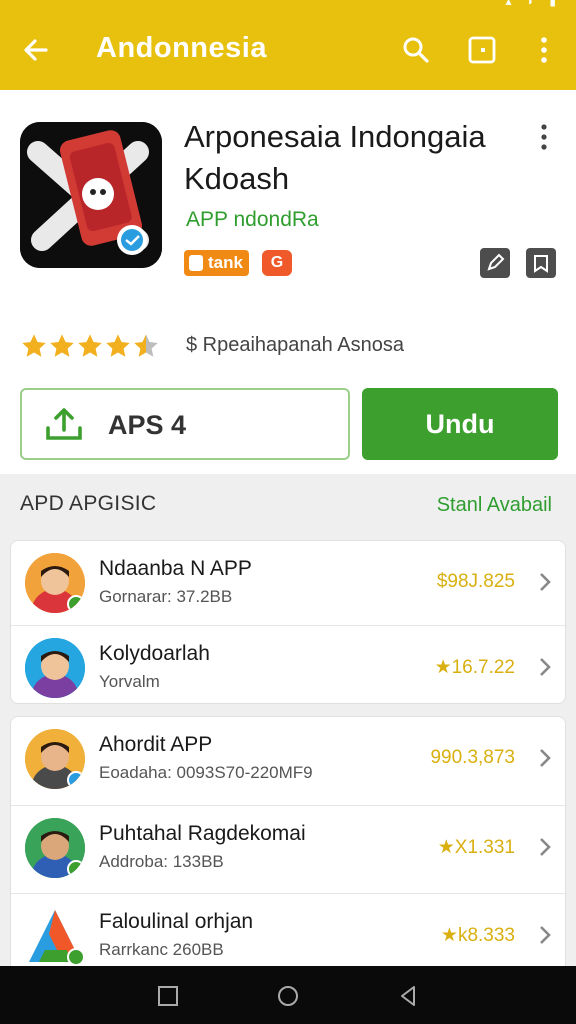  Describe the element at coordinates (252, 220) in the screenshot. I see `developer-link: APP ndondRa` at that location.